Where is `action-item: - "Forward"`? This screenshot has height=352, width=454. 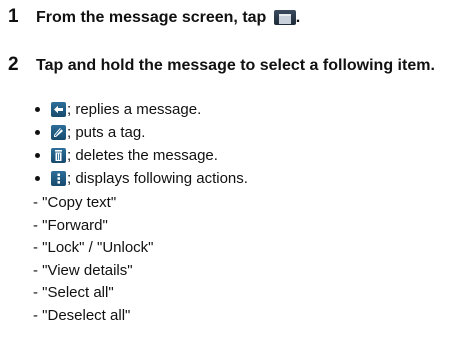
action-item: - "Forward" is located at coordinates (70, 225).